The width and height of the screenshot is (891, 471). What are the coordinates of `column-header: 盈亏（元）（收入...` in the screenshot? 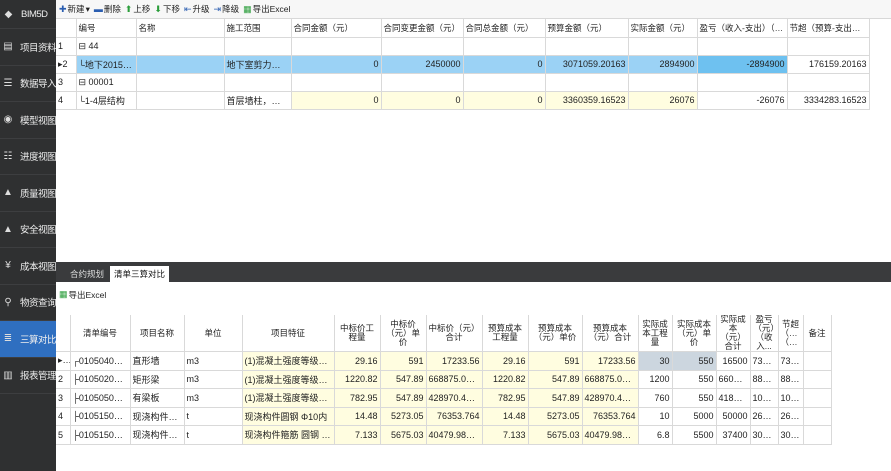 It's located at (764, 333).